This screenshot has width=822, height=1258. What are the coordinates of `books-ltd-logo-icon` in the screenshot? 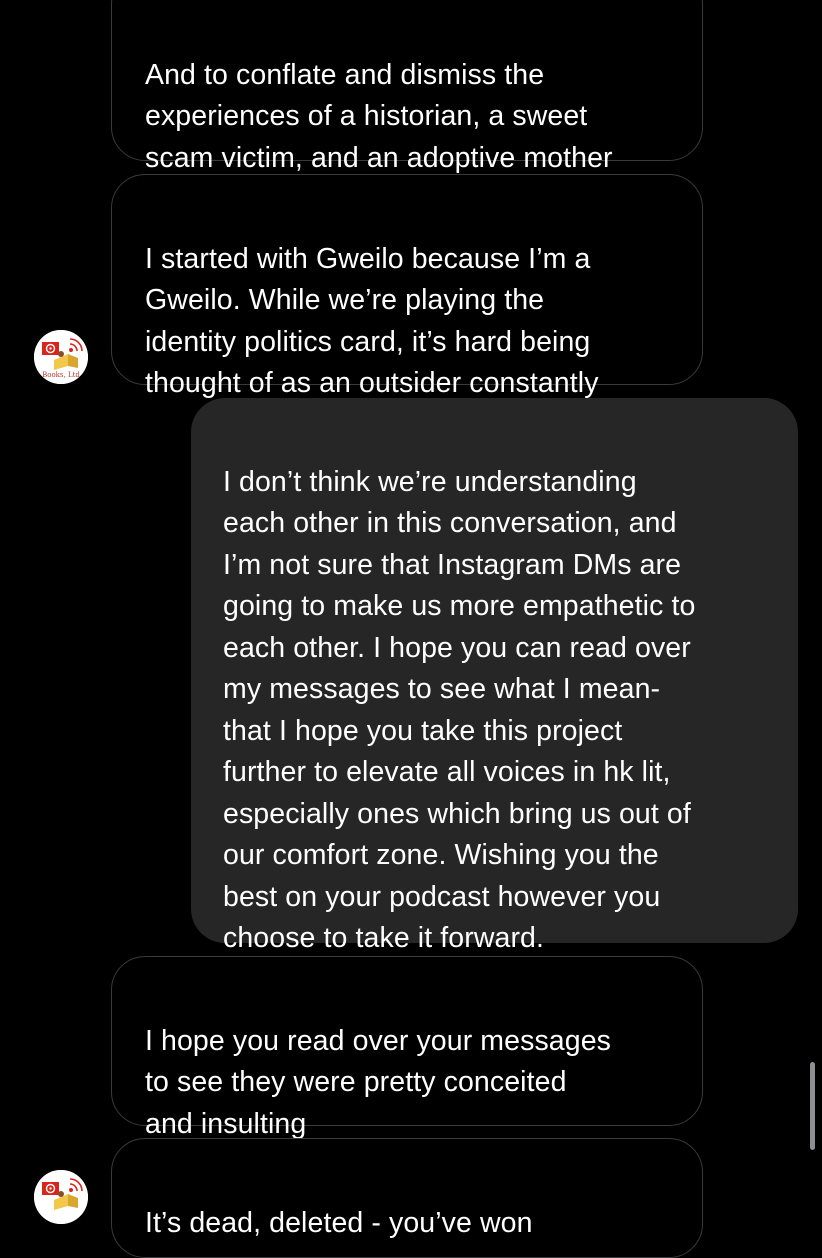 It's located at (61, 1197).